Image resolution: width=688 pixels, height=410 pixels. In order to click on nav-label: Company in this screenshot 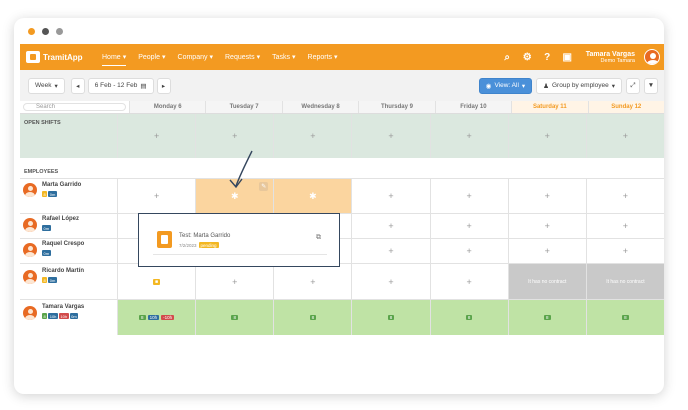, I will do `click(192, 57)`.